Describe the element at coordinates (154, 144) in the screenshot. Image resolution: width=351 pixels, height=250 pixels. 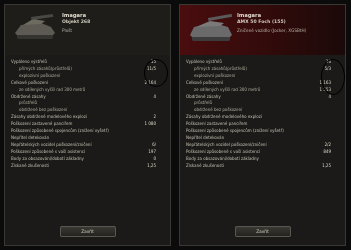
I see `stat-value: 6/` at that location.